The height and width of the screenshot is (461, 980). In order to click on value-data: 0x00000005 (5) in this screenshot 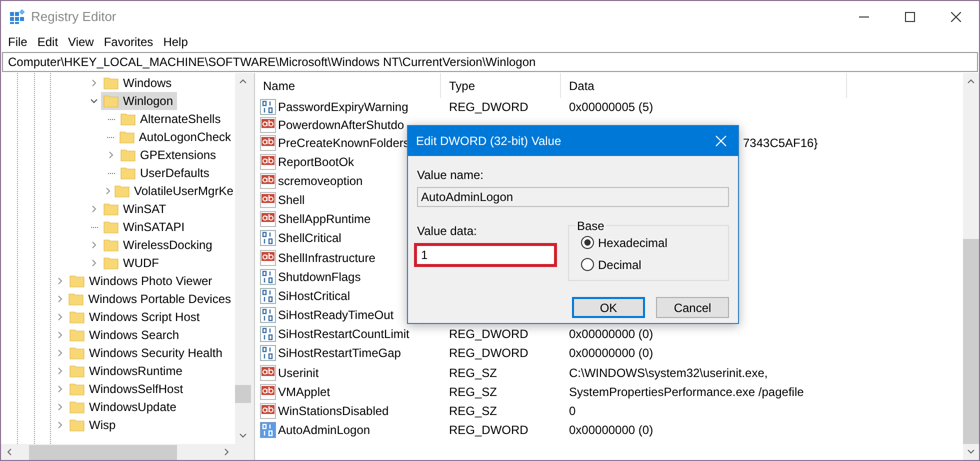, I will do `click(611, 107)`.